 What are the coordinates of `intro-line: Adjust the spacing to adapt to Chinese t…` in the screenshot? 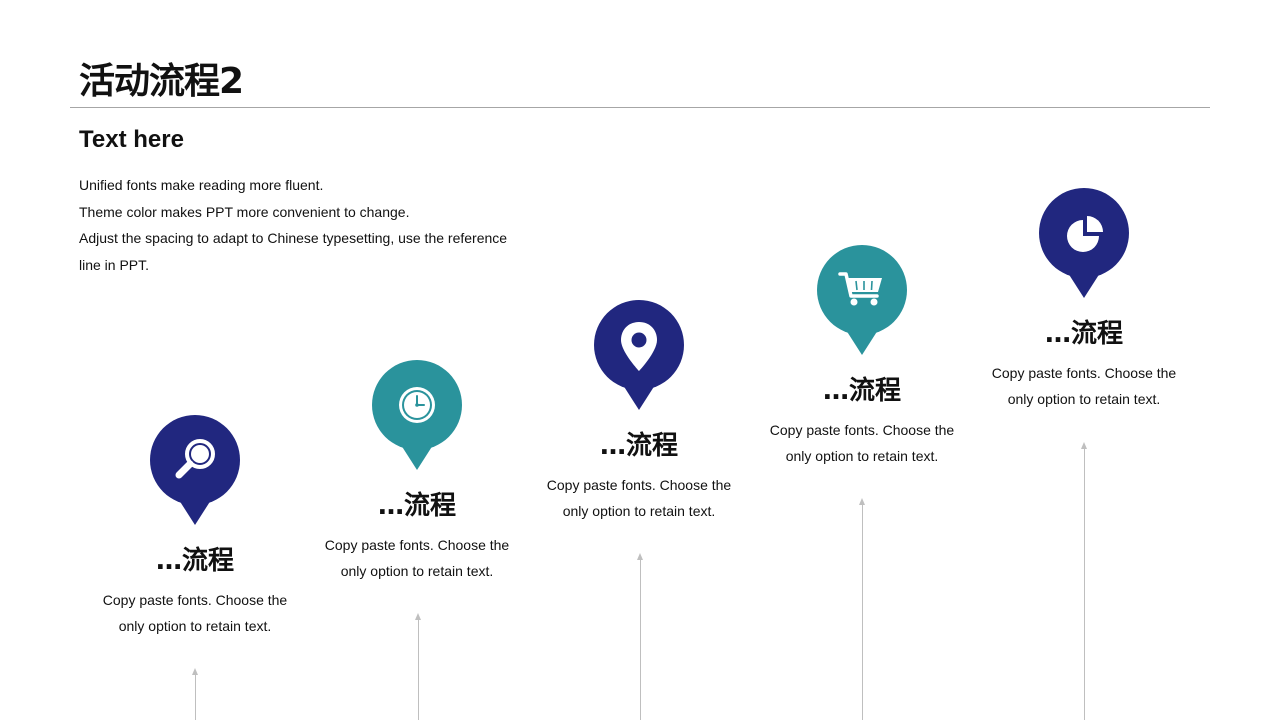 It's located at (293, 251).